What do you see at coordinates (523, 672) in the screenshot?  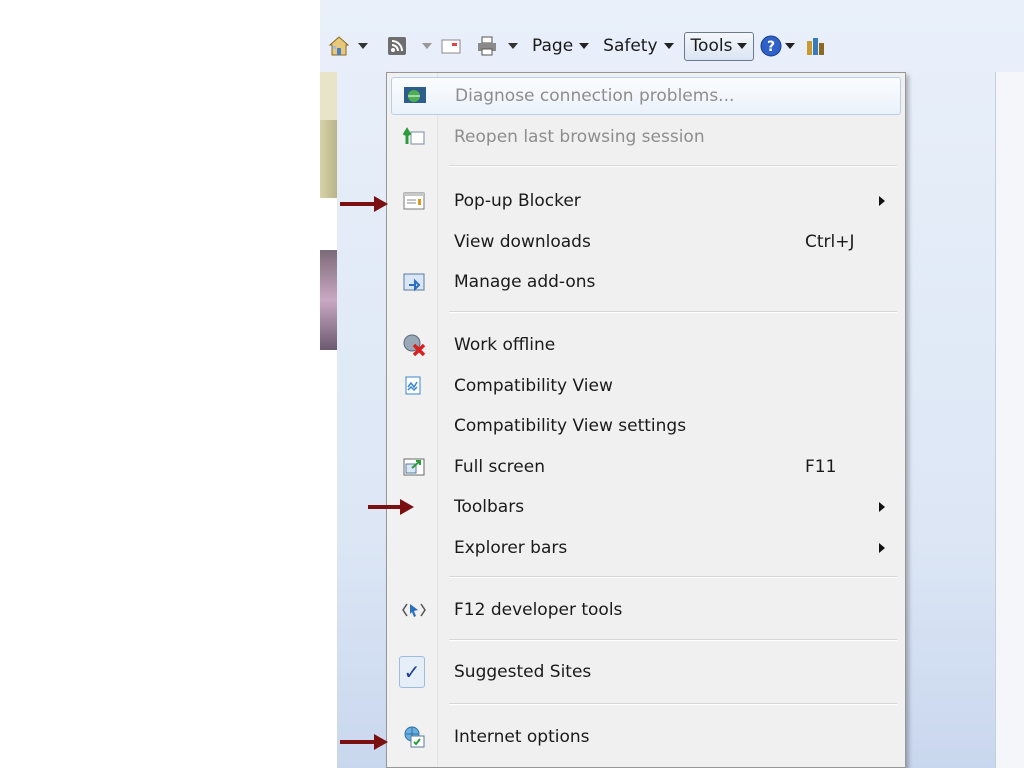 I see `menu-item-label: Suggested Sites` at bounding box center [523, 672].